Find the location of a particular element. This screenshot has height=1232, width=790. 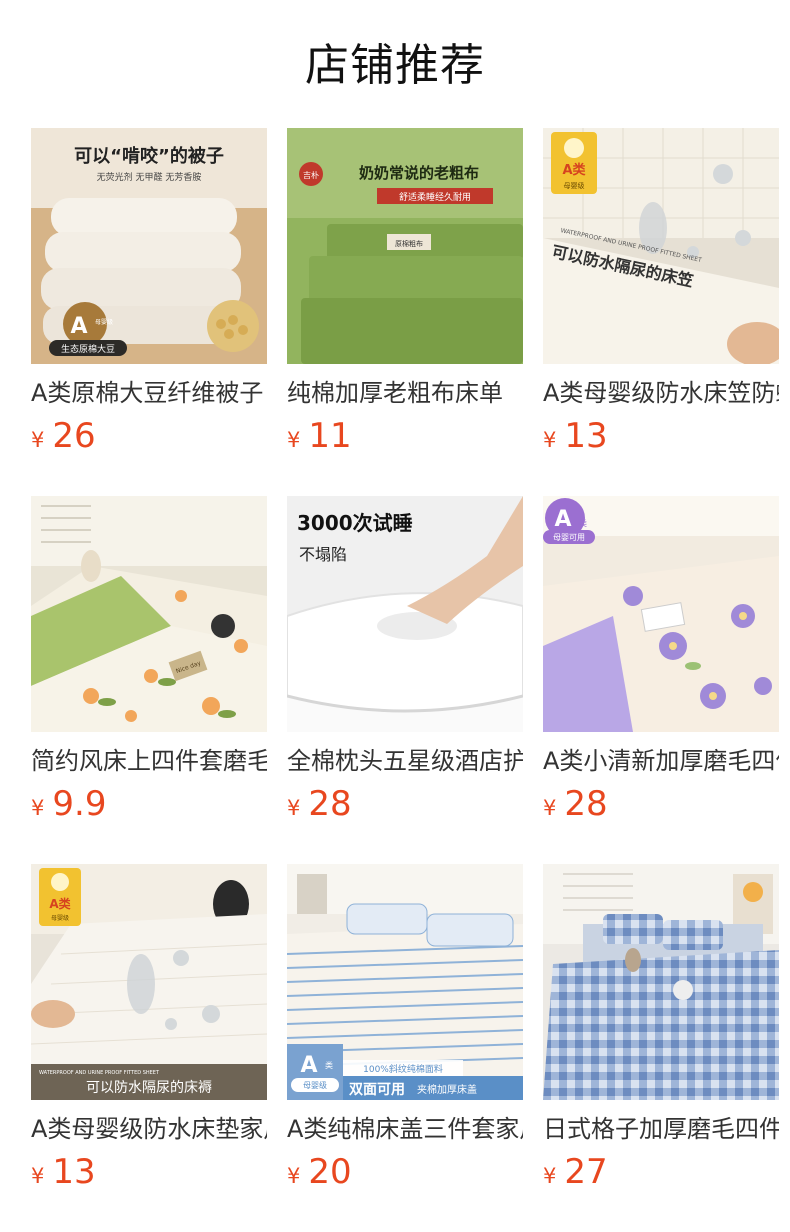

pillow-image: 3000次试睡 不塌陷 is located at coordinates (405, 614).